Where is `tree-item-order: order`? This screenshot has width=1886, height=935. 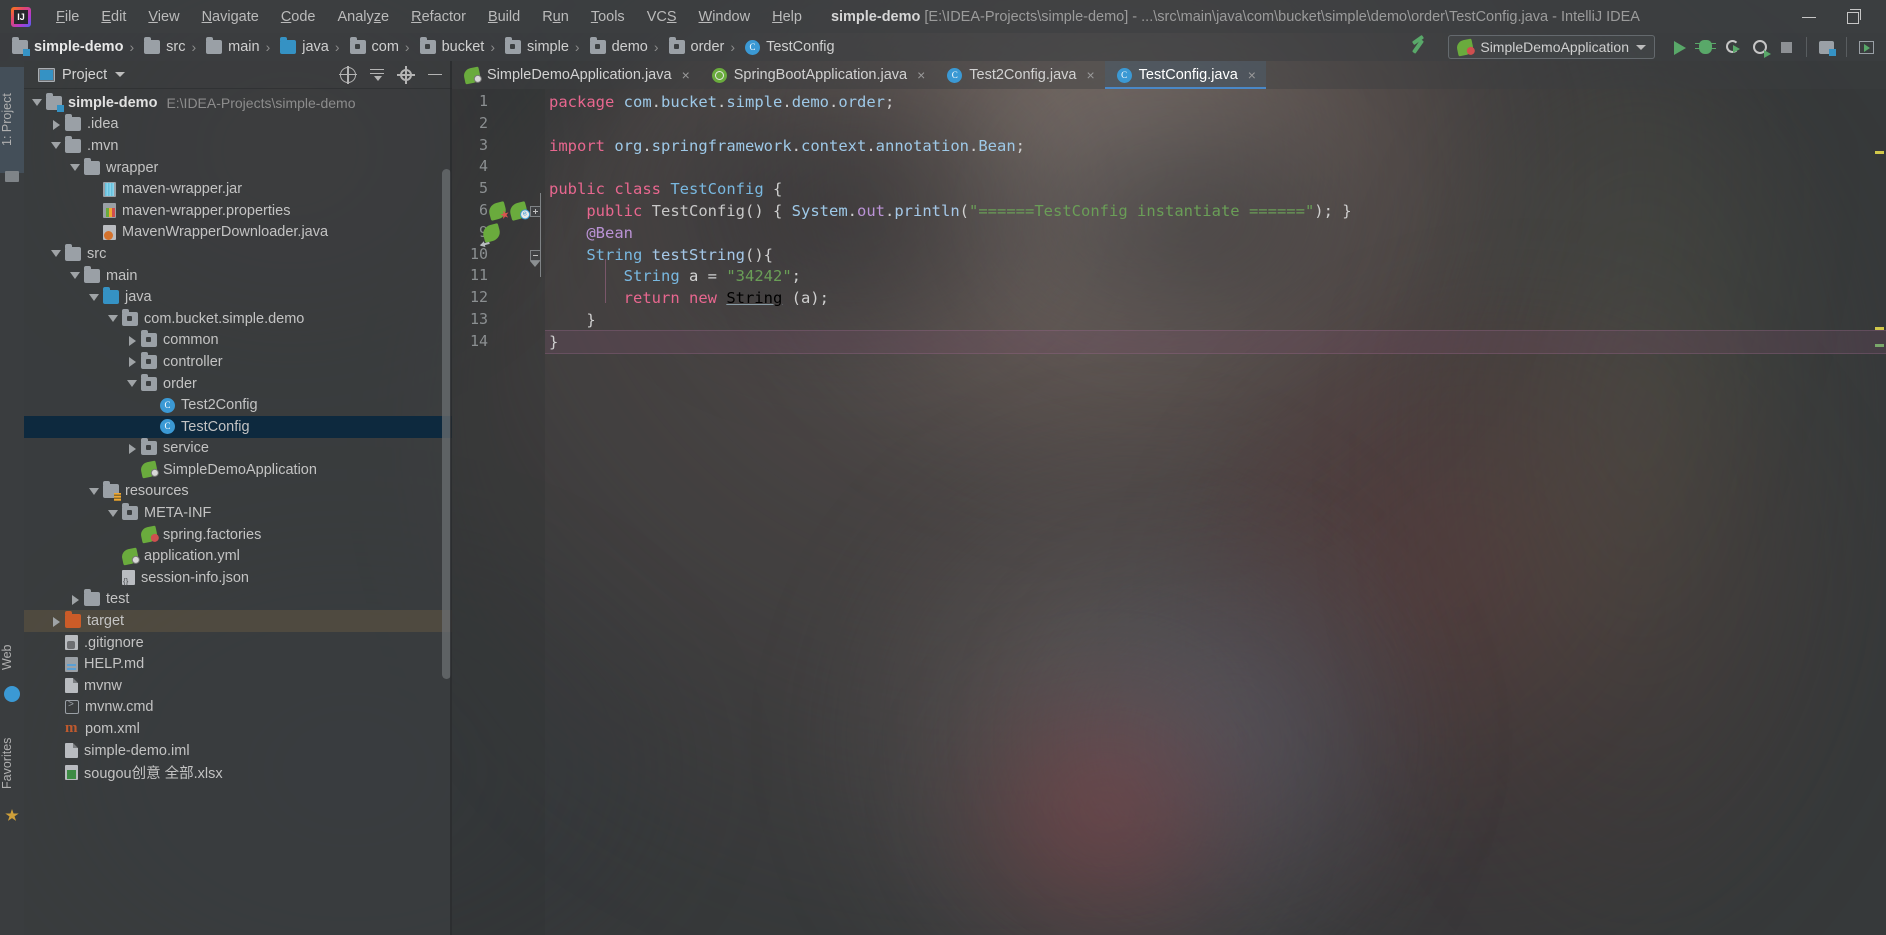
tree-item-order: order is located at coordinates (238, 384).